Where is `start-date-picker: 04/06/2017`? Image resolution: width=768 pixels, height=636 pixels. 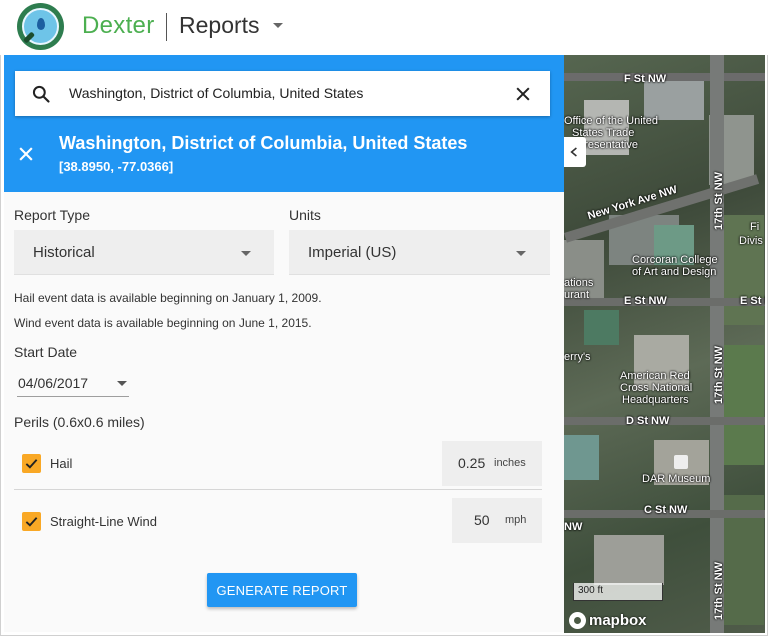
start-date-picker: 04/06/2017 is located at coordinates (73, 385).